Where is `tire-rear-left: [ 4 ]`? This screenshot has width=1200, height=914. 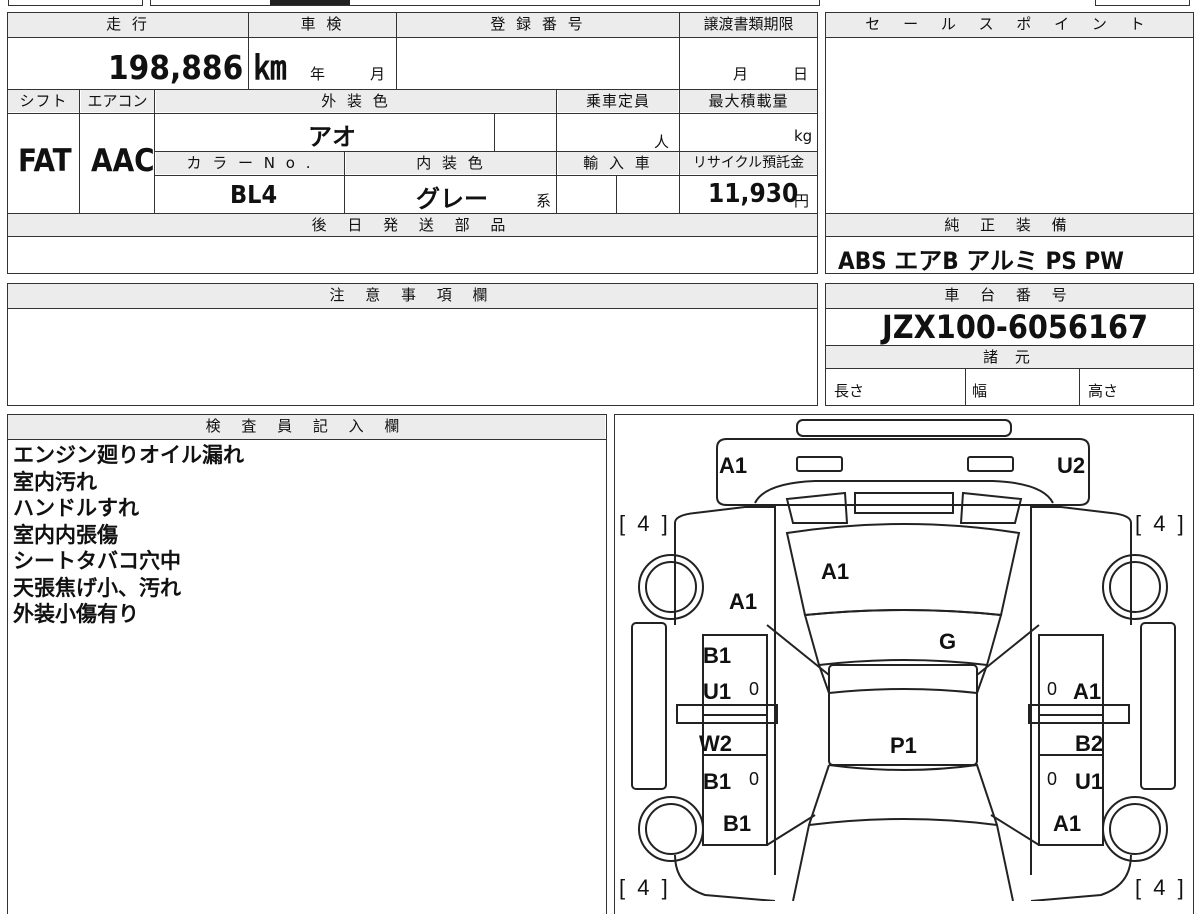 tire-rear-left: [ 4 ] is located at coordinates (645, 523).